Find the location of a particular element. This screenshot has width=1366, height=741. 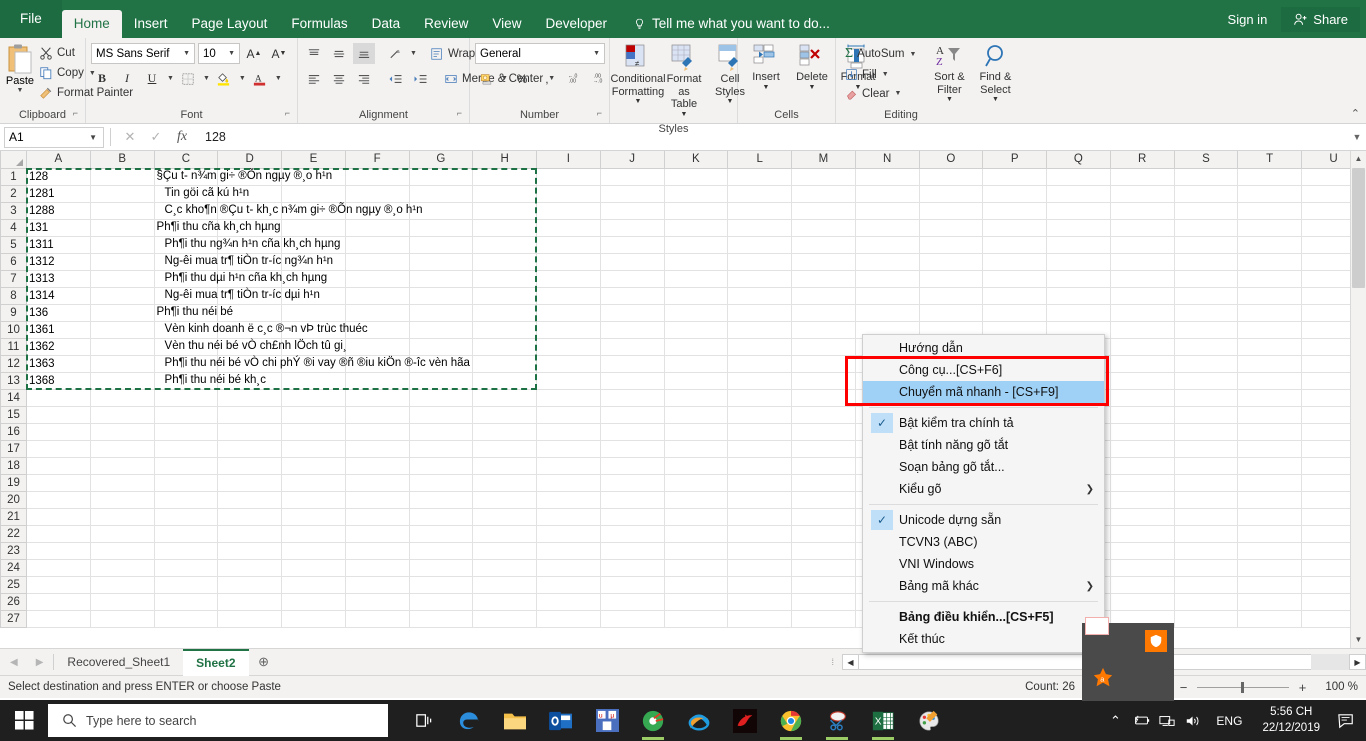

column-header-f: F is located at coordinates (377, 160).